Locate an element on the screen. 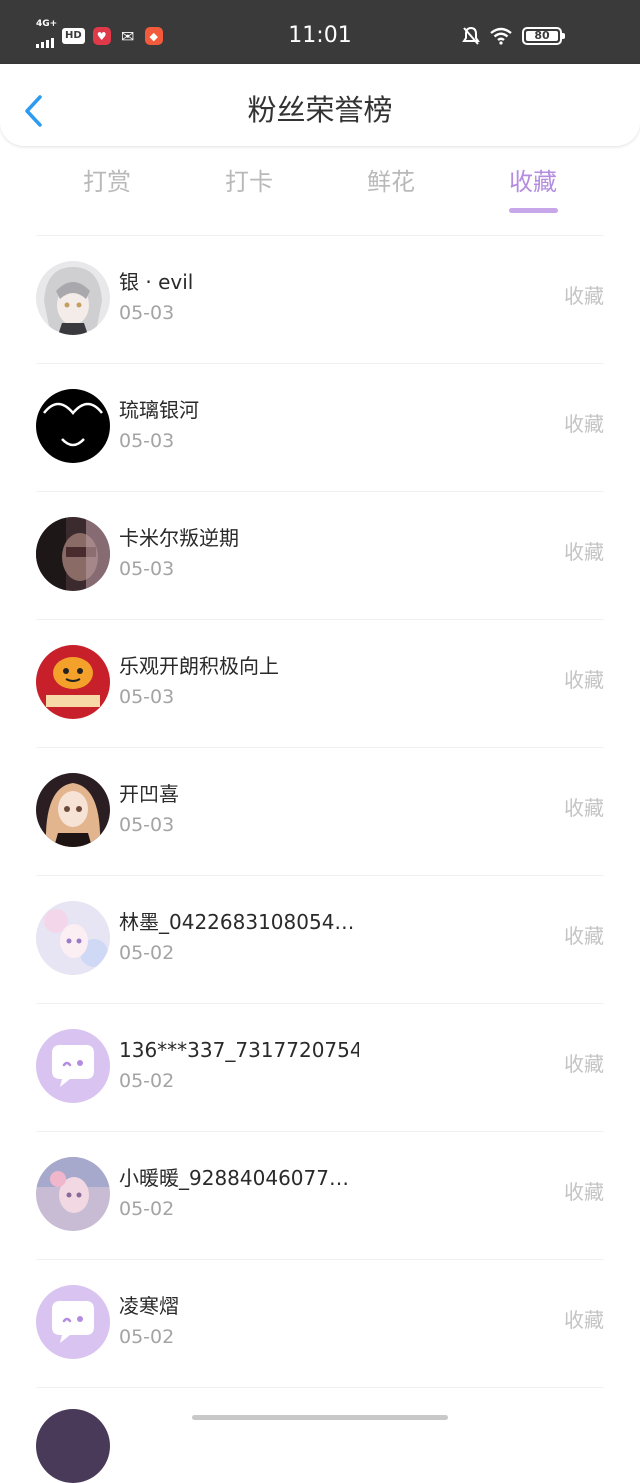  dark-portrait-avatar-icon is located at coordinates (73, 554).